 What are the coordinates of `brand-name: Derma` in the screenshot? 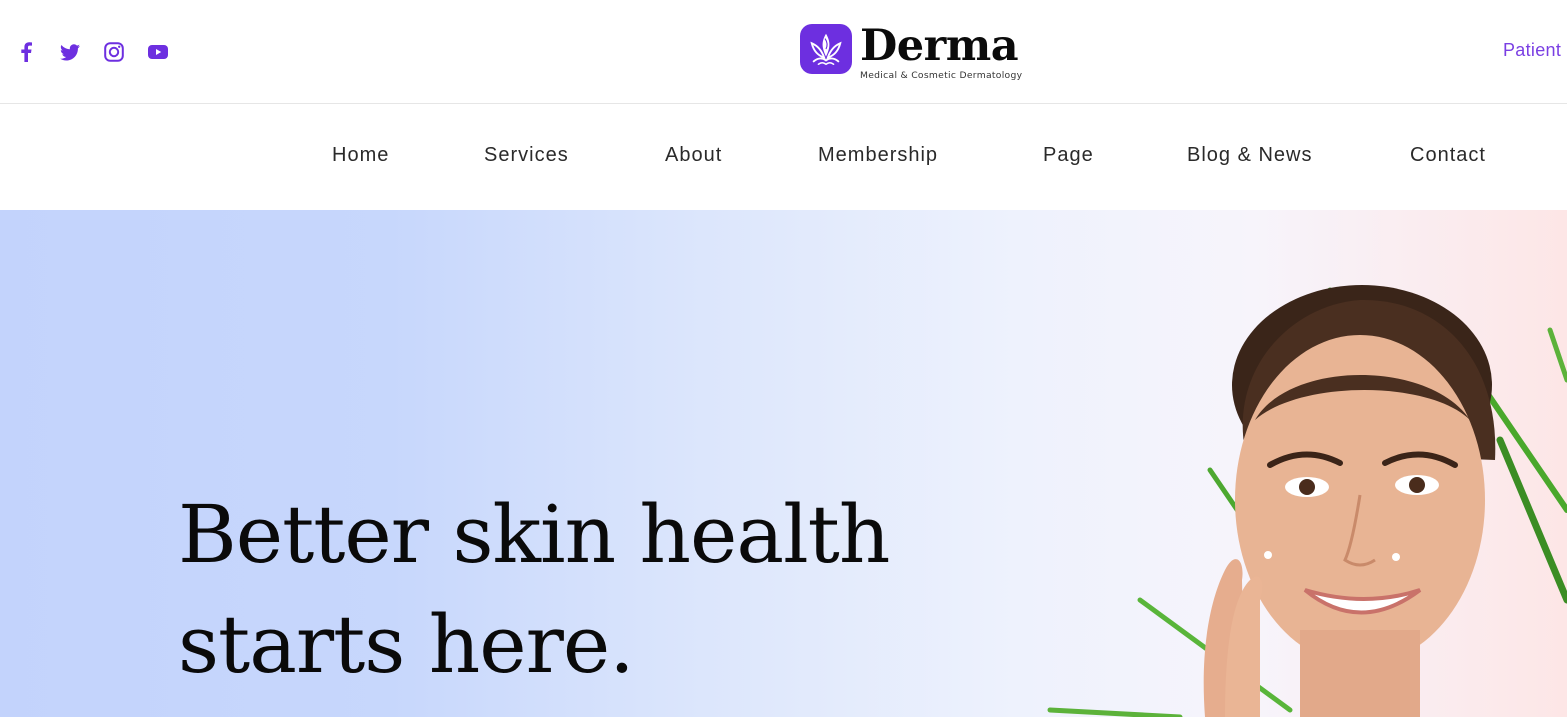 It's located at (939, 46).